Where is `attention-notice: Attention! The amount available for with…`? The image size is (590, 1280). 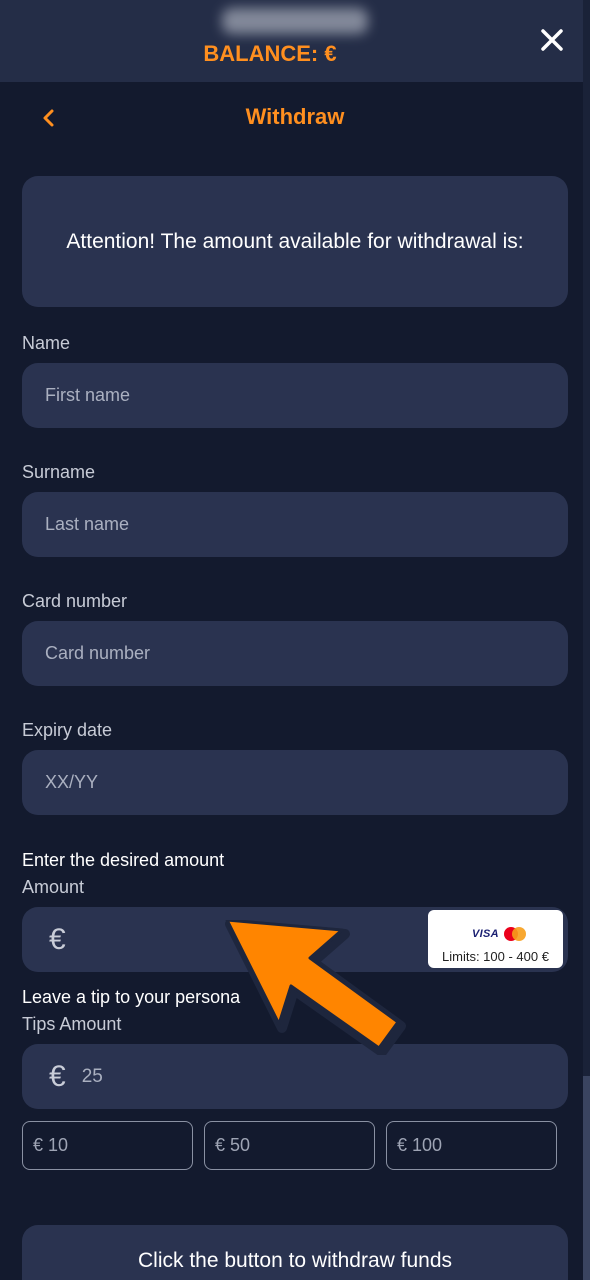
attention-notice: Attention! The amount available for with… is located at coordinates (295, 241).